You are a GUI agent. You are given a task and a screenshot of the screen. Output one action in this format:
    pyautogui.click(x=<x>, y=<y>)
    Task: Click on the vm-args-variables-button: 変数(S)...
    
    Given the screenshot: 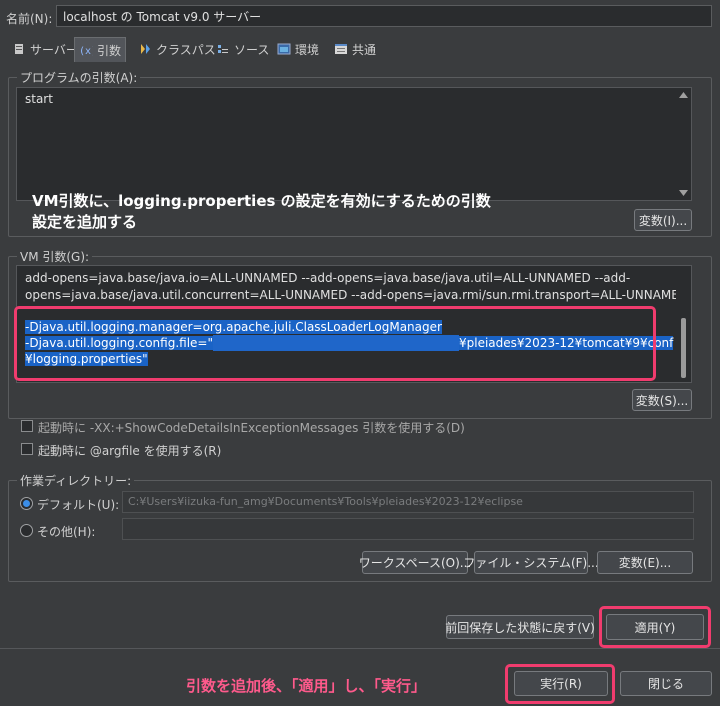 What is the action you would take?
    pyautogui.click(x=662, y=400)
    